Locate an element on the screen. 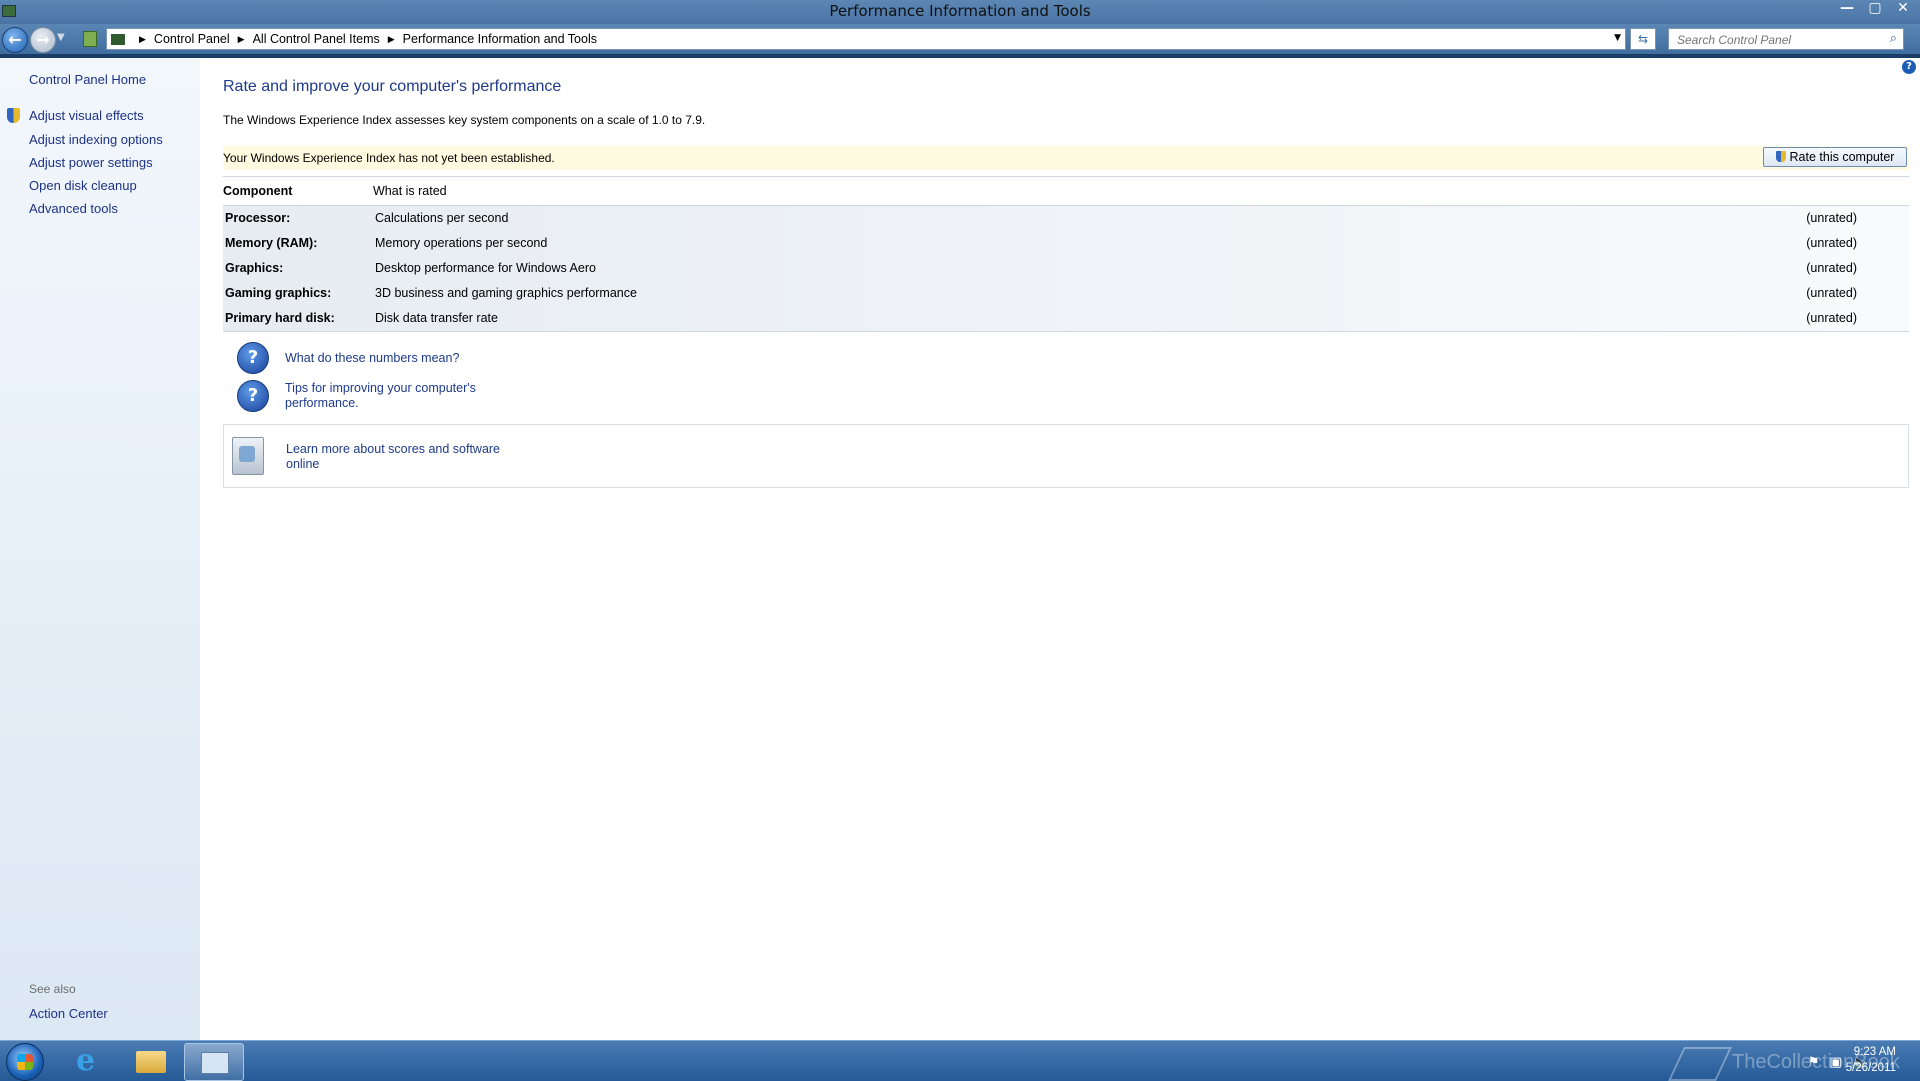  back-button: ← is located at coordinates (15, 40).